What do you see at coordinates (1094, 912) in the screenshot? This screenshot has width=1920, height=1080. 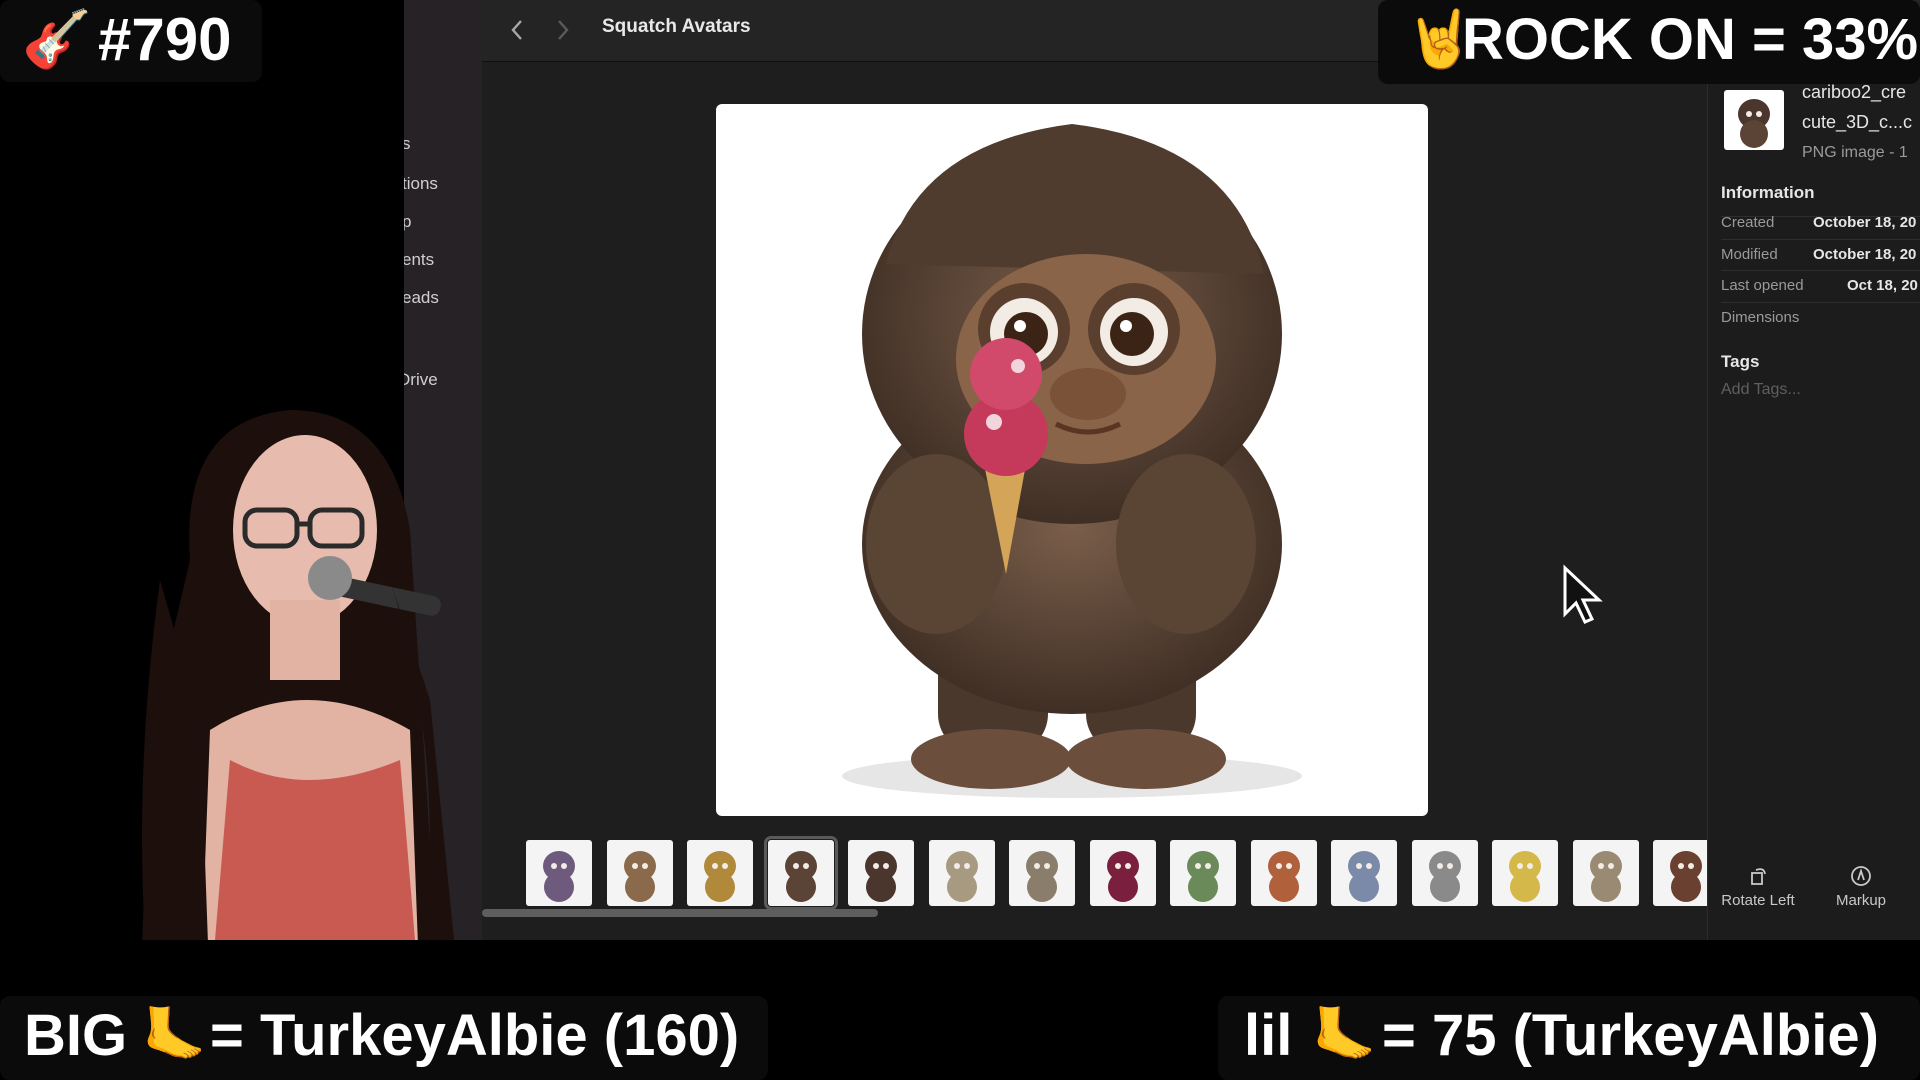 I see `horizontal-scrollbar` at bounding box center [1094, 912].